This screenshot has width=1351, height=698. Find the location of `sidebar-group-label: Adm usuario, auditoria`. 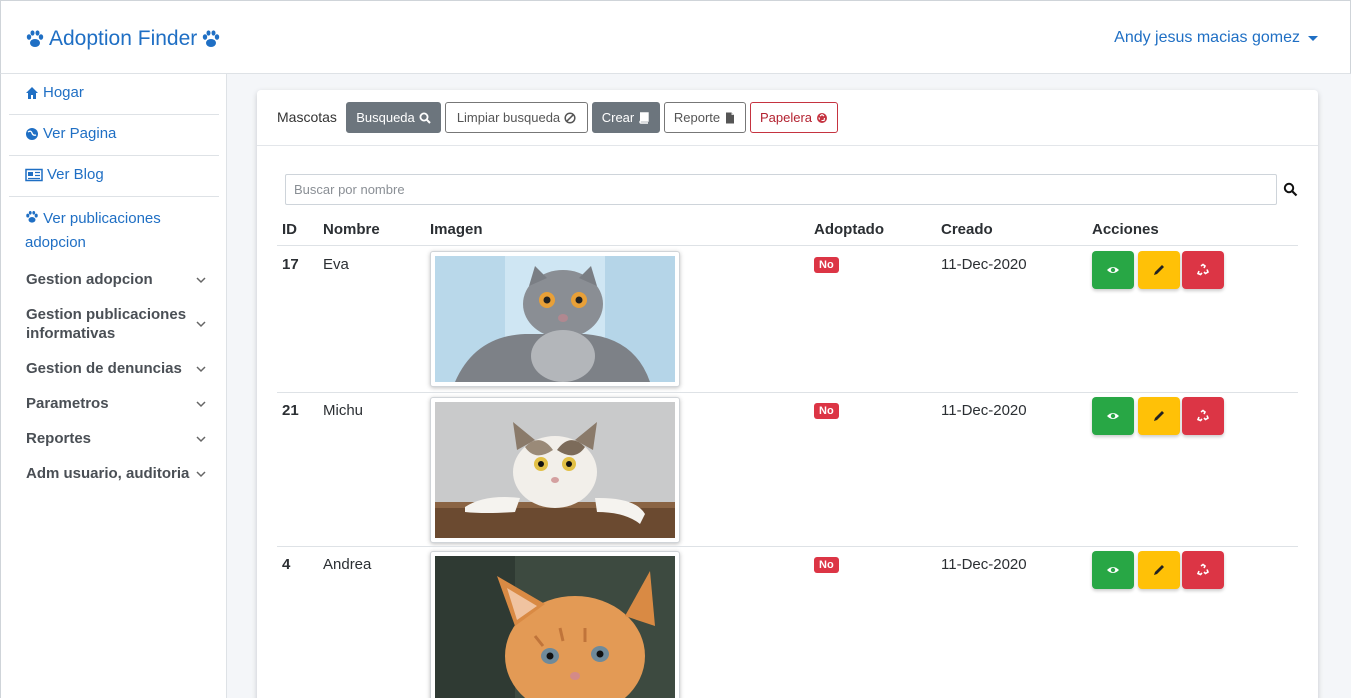

sidebar-group-label: Adm usuario, auditoria is located at coordinates (108, 473).